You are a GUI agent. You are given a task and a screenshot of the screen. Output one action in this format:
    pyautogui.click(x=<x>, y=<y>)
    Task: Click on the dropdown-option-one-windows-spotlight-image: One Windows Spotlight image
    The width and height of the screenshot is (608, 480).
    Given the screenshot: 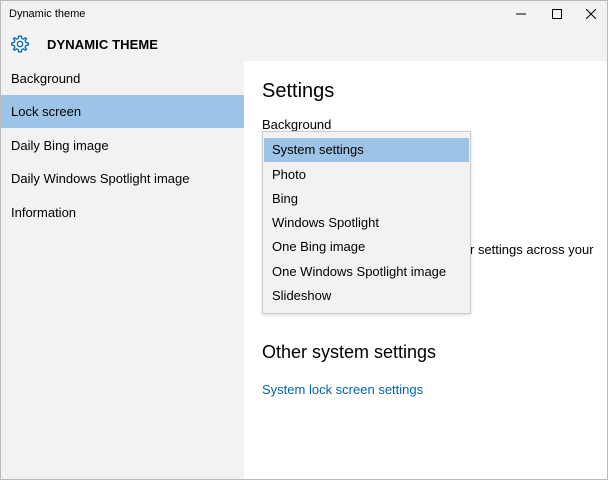 What is the action you would take?
    pyautogui.click(x=366, y=272)
    